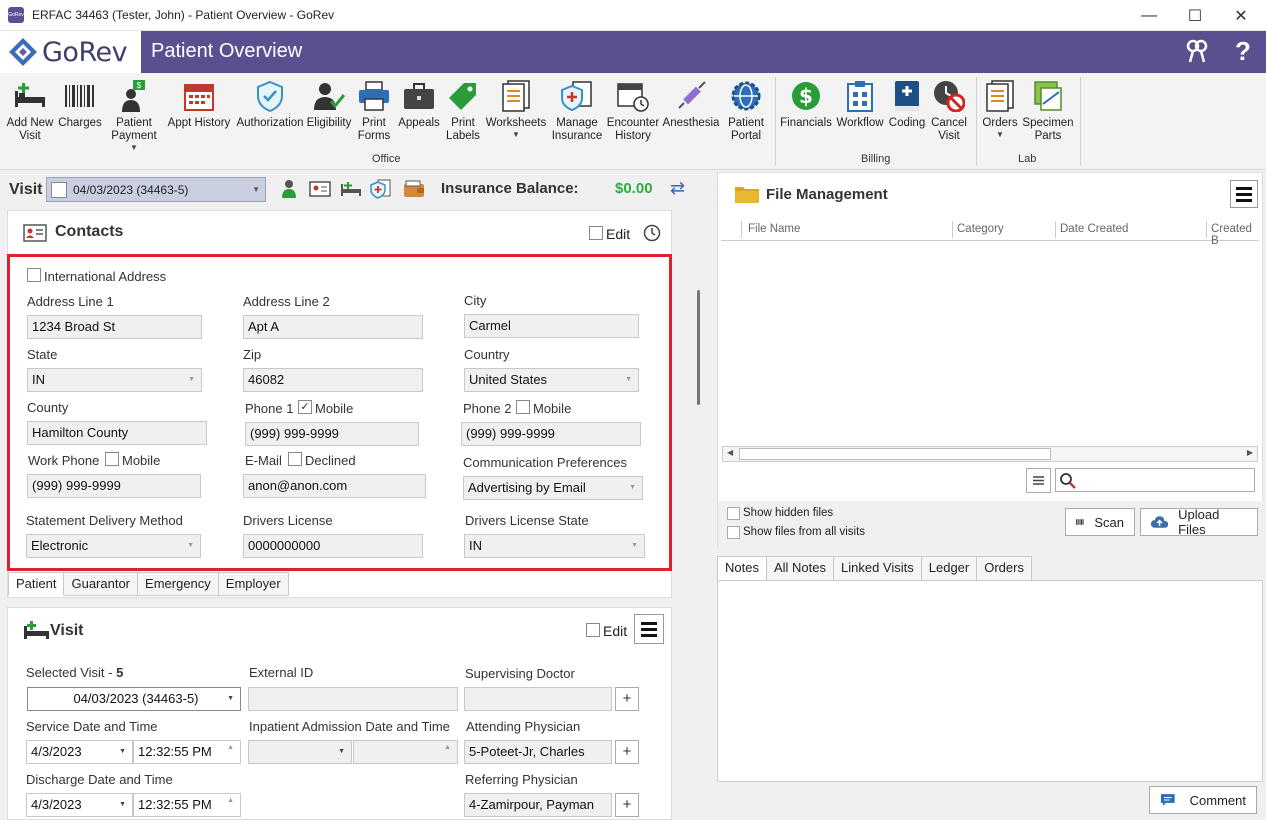 The width and height of the screenshot is (1266, 820). What do you see at coordinates (134, 699) in the screenshot?
I see `selected-visit-select: 04/03/2023 (34463-5) ▼` at bounding box center [134, 699].